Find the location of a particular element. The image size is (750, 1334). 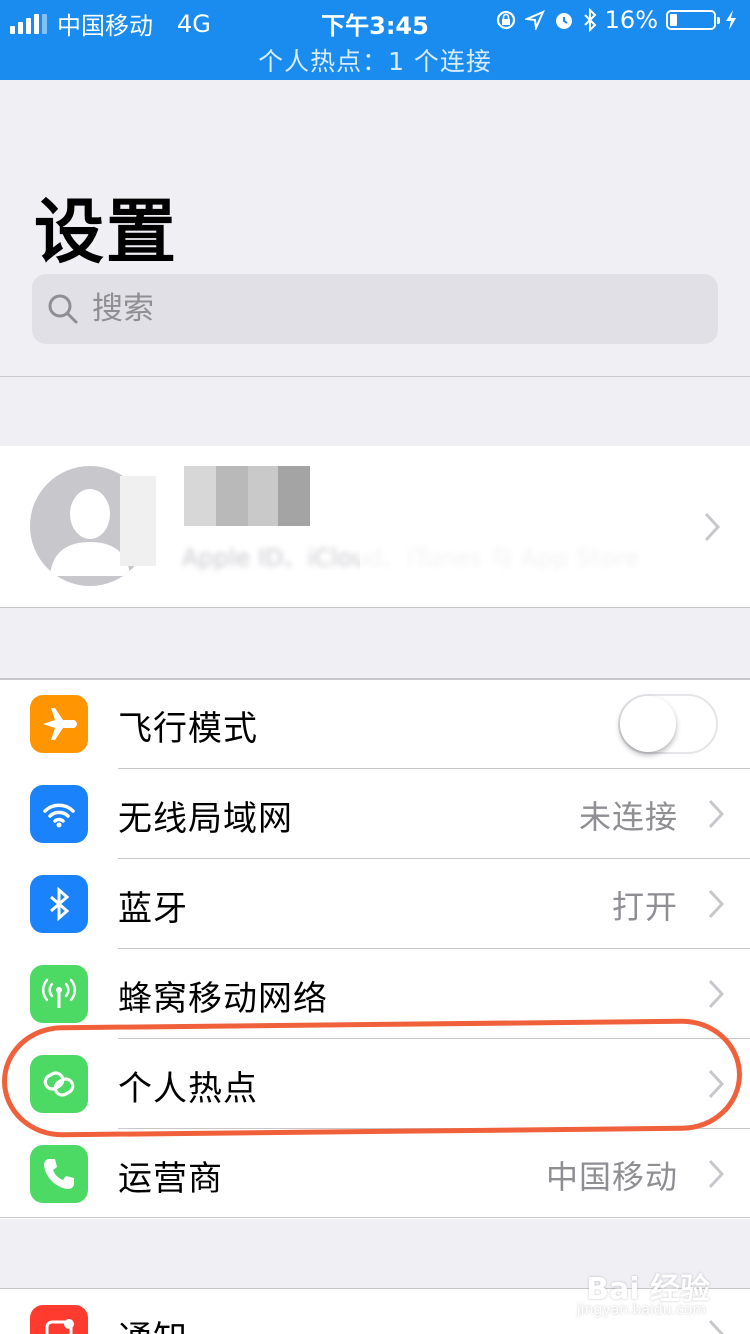

row-value: 未连接 is located at coordinates (628, 817).